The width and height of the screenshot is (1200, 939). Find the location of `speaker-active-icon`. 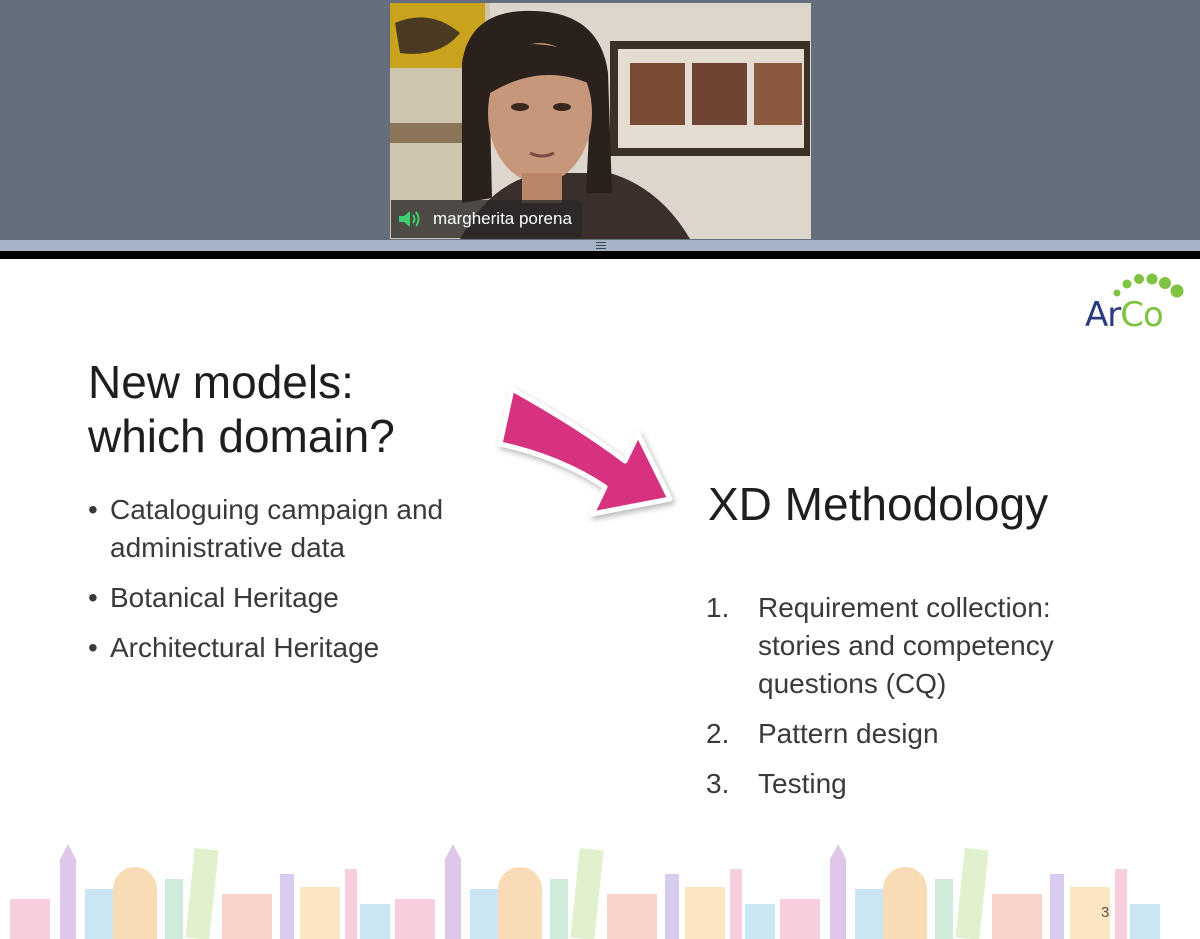

speaker-active-icon is located at coordinates (409, 219).